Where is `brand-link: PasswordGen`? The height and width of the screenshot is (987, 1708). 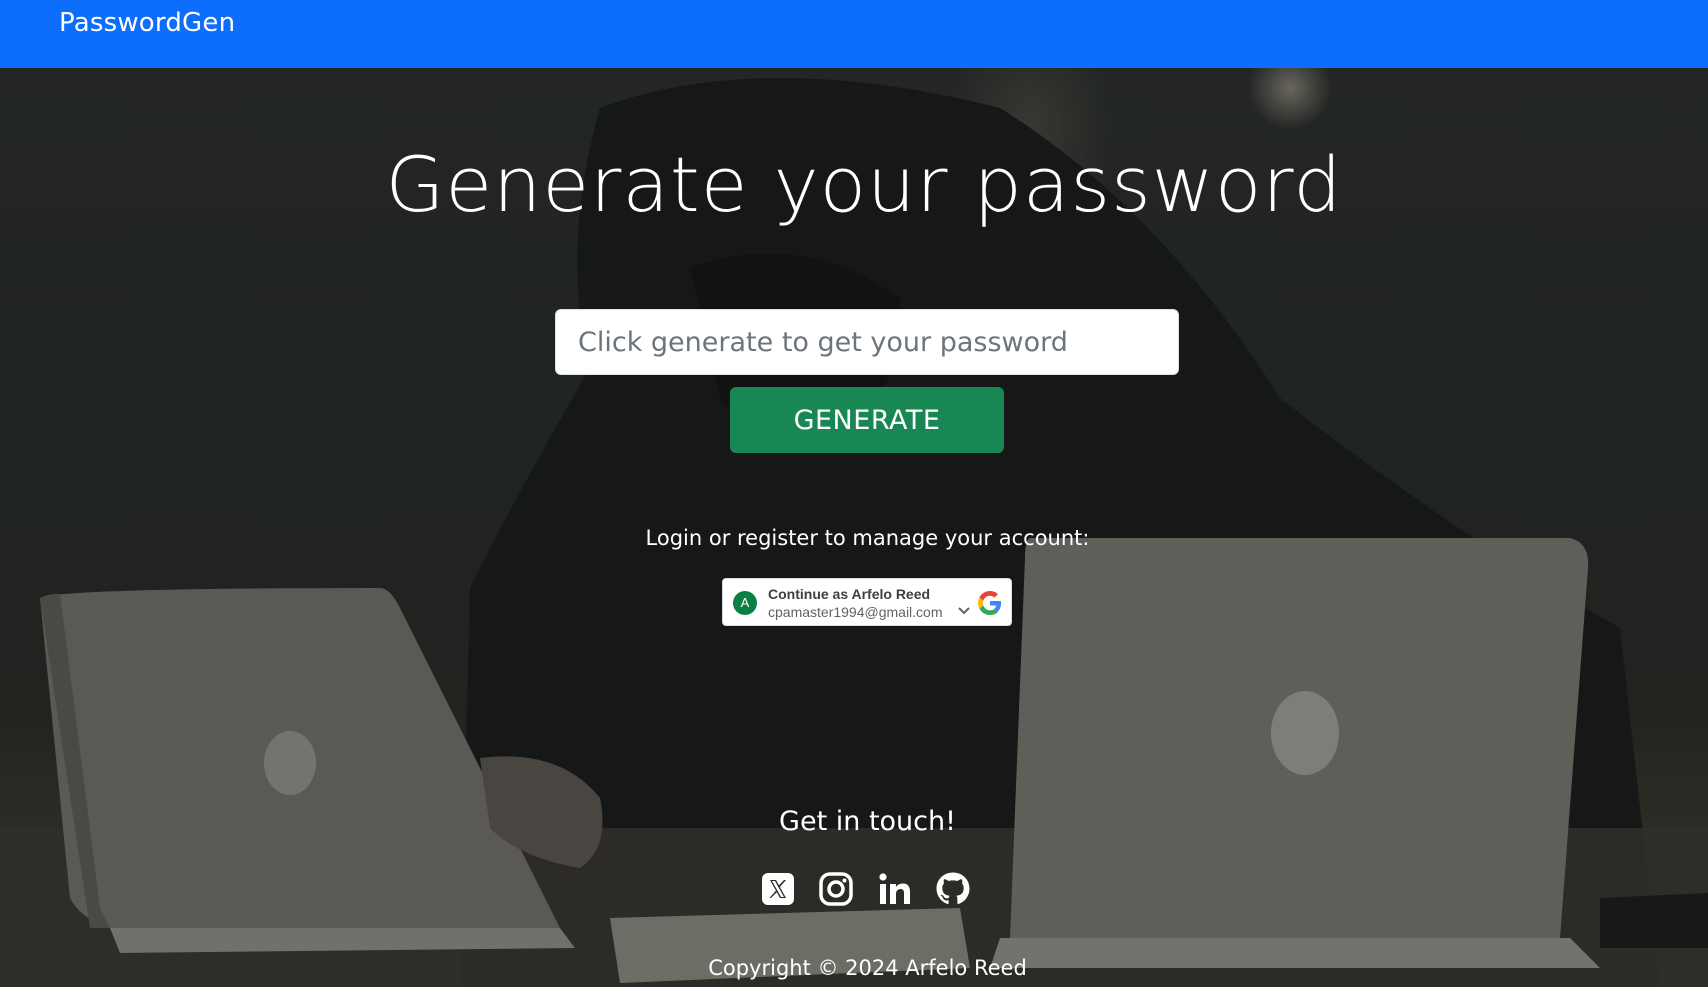 brand-link: PasswordGen is located at coordinates (147, 23).